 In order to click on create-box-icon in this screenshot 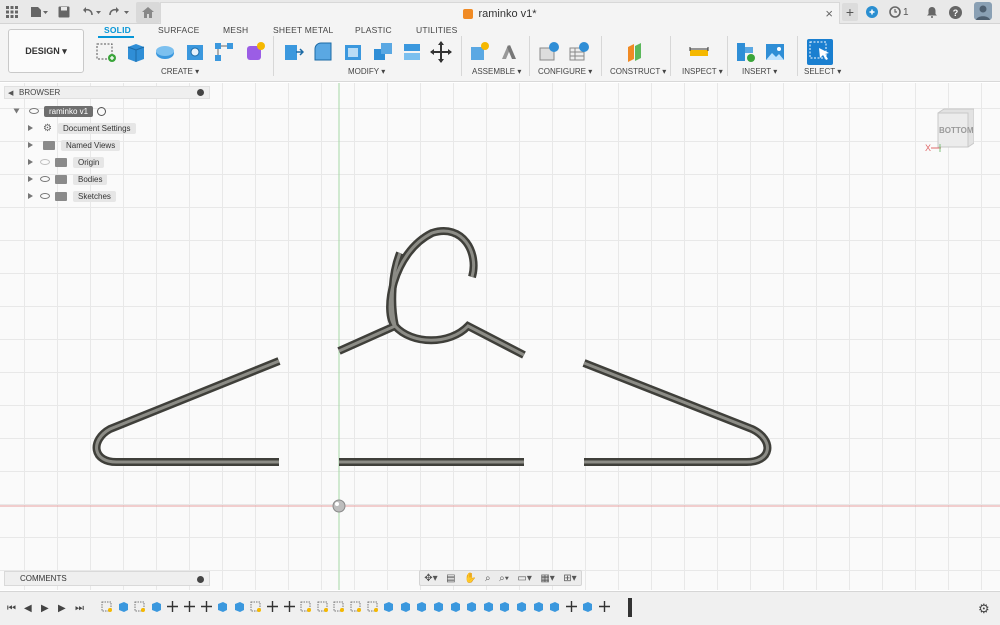, I will do `click(135, 52)`.